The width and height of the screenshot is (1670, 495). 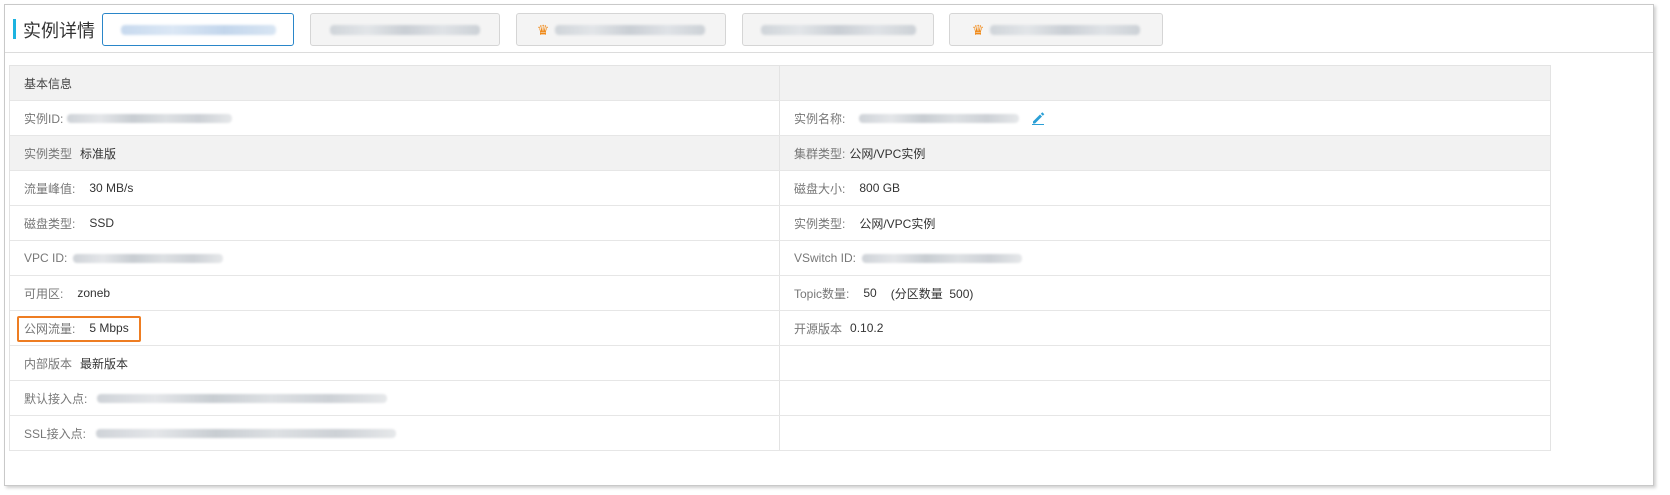 I want to click on default-endpoint-value, so click(x=242, y=398).